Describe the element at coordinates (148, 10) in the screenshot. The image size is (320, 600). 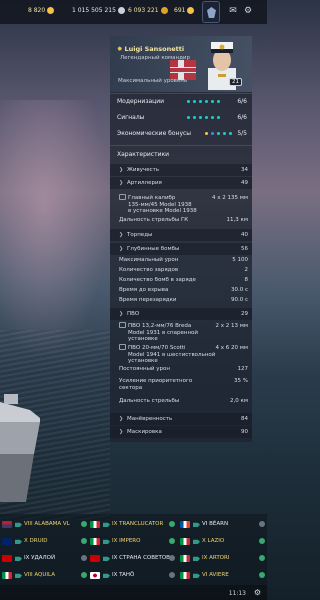
I see `free-xp-counter: 6 093 221` at that location.